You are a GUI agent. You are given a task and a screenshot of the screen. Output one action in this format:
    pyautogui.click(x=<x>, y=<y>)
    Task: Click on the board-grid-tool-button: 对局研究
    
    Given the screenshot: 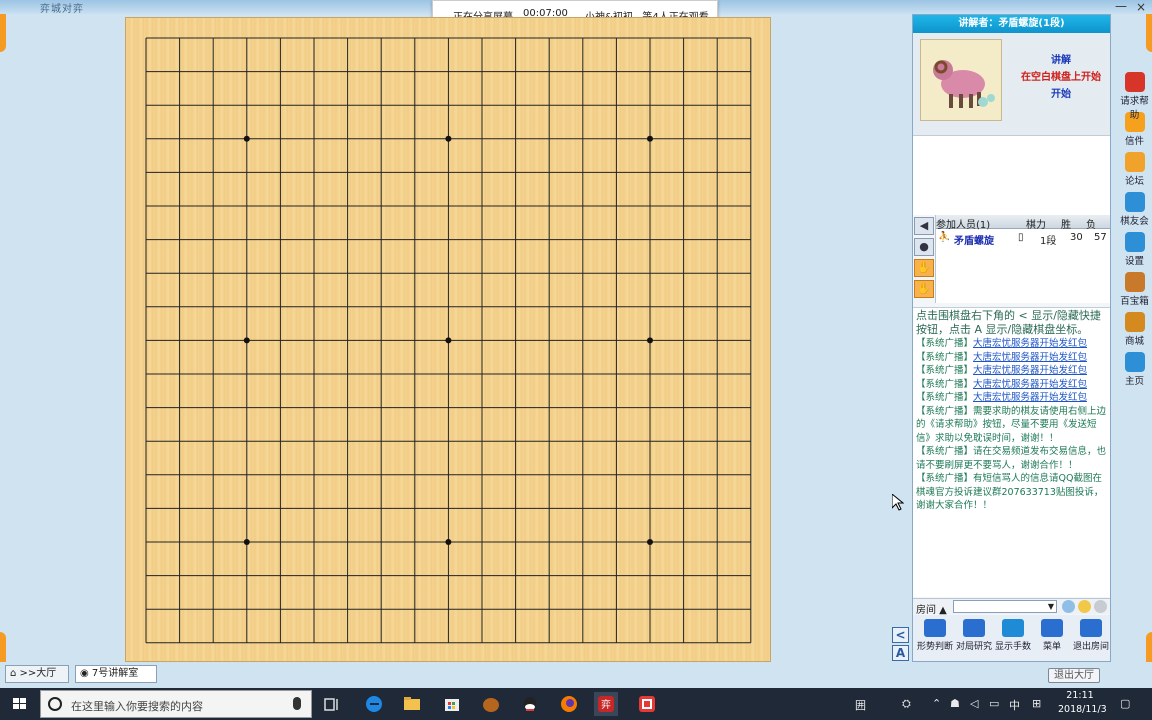 What is the action you would take?
    pyautogui.click(x=974, y=635)
    